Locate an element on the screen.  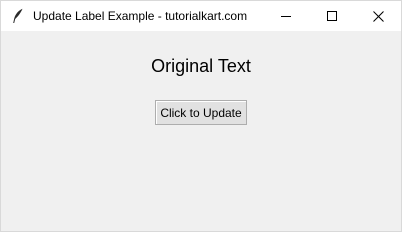
feather-icon is located at coordinates (18, 16).